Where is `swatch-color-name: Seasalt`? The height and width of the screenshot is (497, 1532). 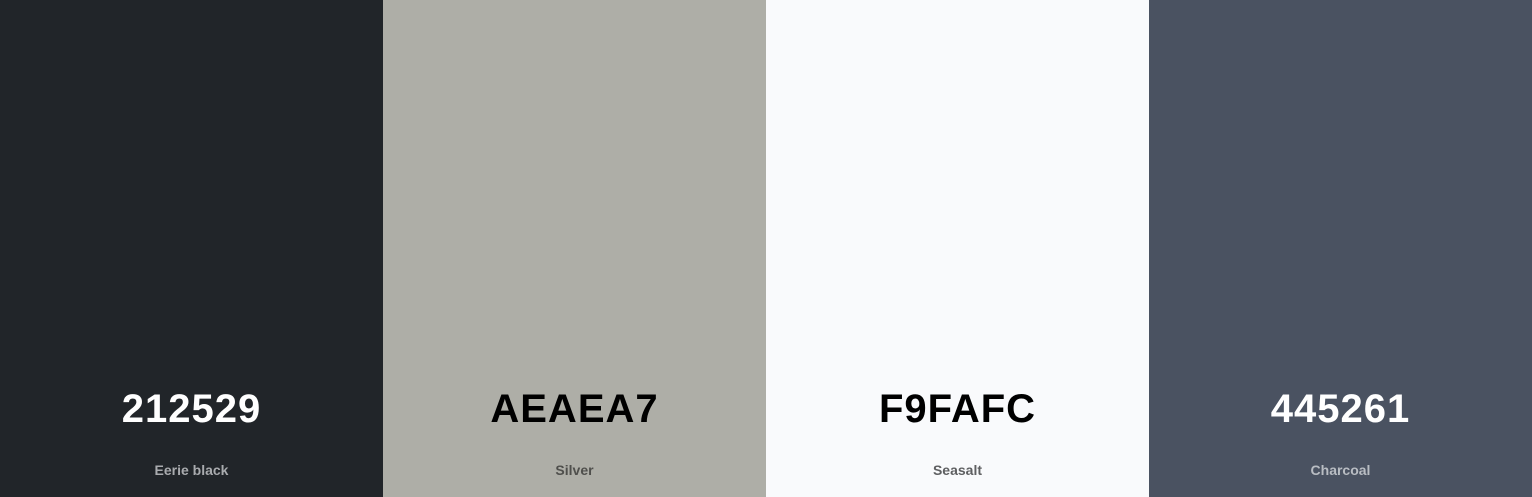
swatch-color-name: Seasalt is located at coordinates (957, 470).